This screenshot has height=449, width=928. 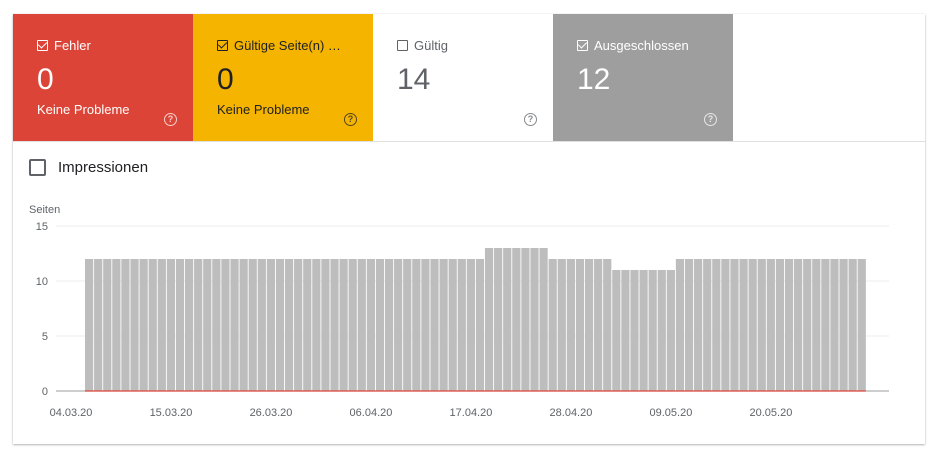 I want to click on x-tick-label: 09.05.20, so click(x=671, y=413).